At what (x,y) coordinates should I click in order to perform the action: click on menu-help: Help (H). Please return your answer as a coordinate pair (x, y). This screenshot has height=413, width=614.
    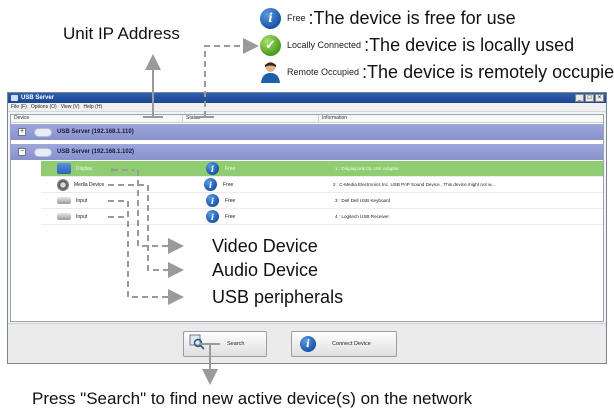
    Looking at the image, I should click on (93, 107).